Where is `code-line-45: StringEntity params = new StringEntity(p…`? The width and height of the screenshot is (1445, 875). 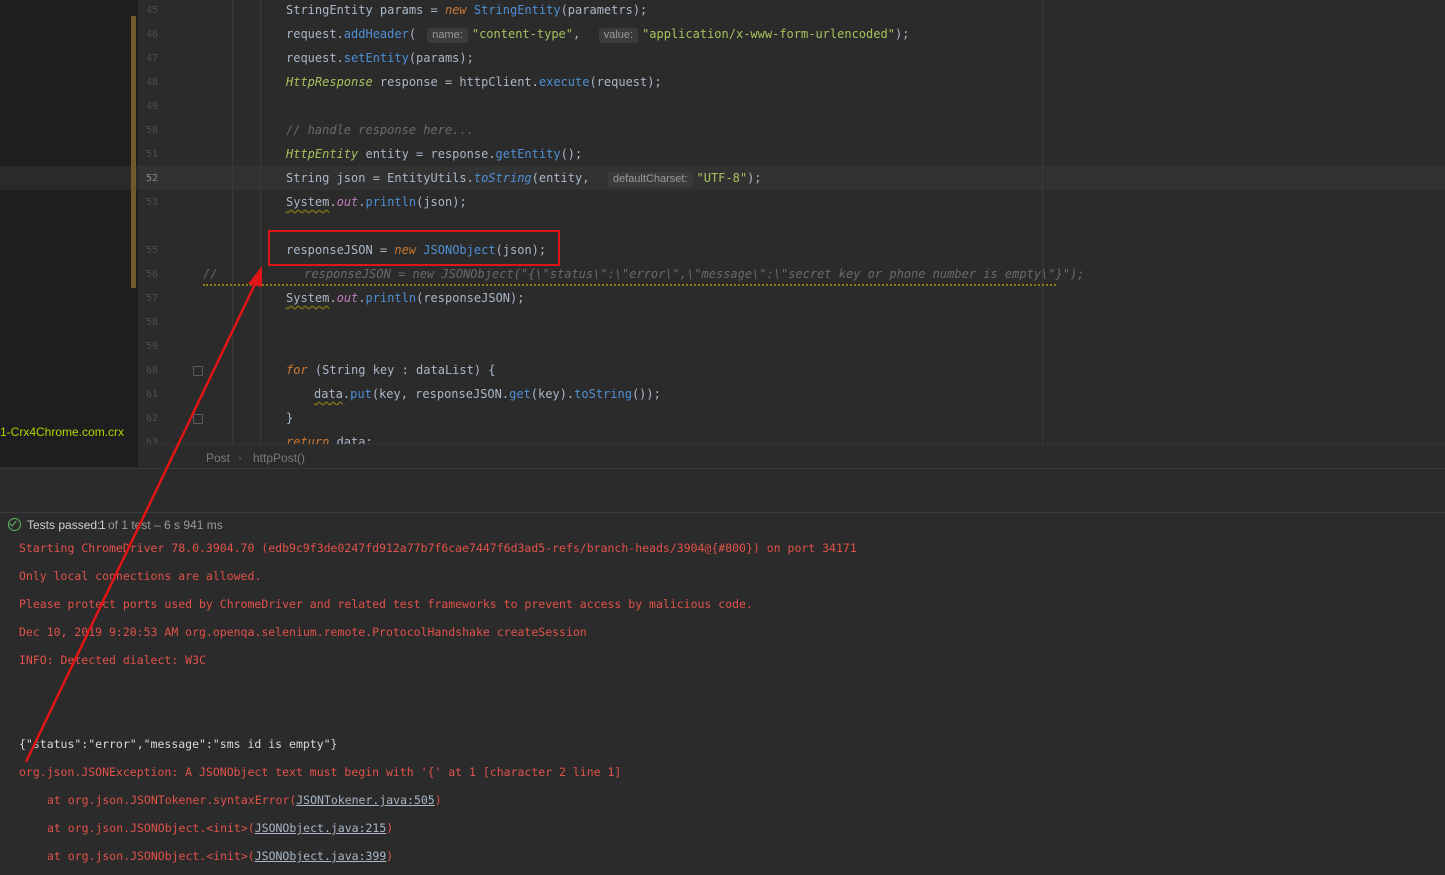
code-line-45: StringEntity params = new StringEntity(p… is located at coordinates (467, 10).